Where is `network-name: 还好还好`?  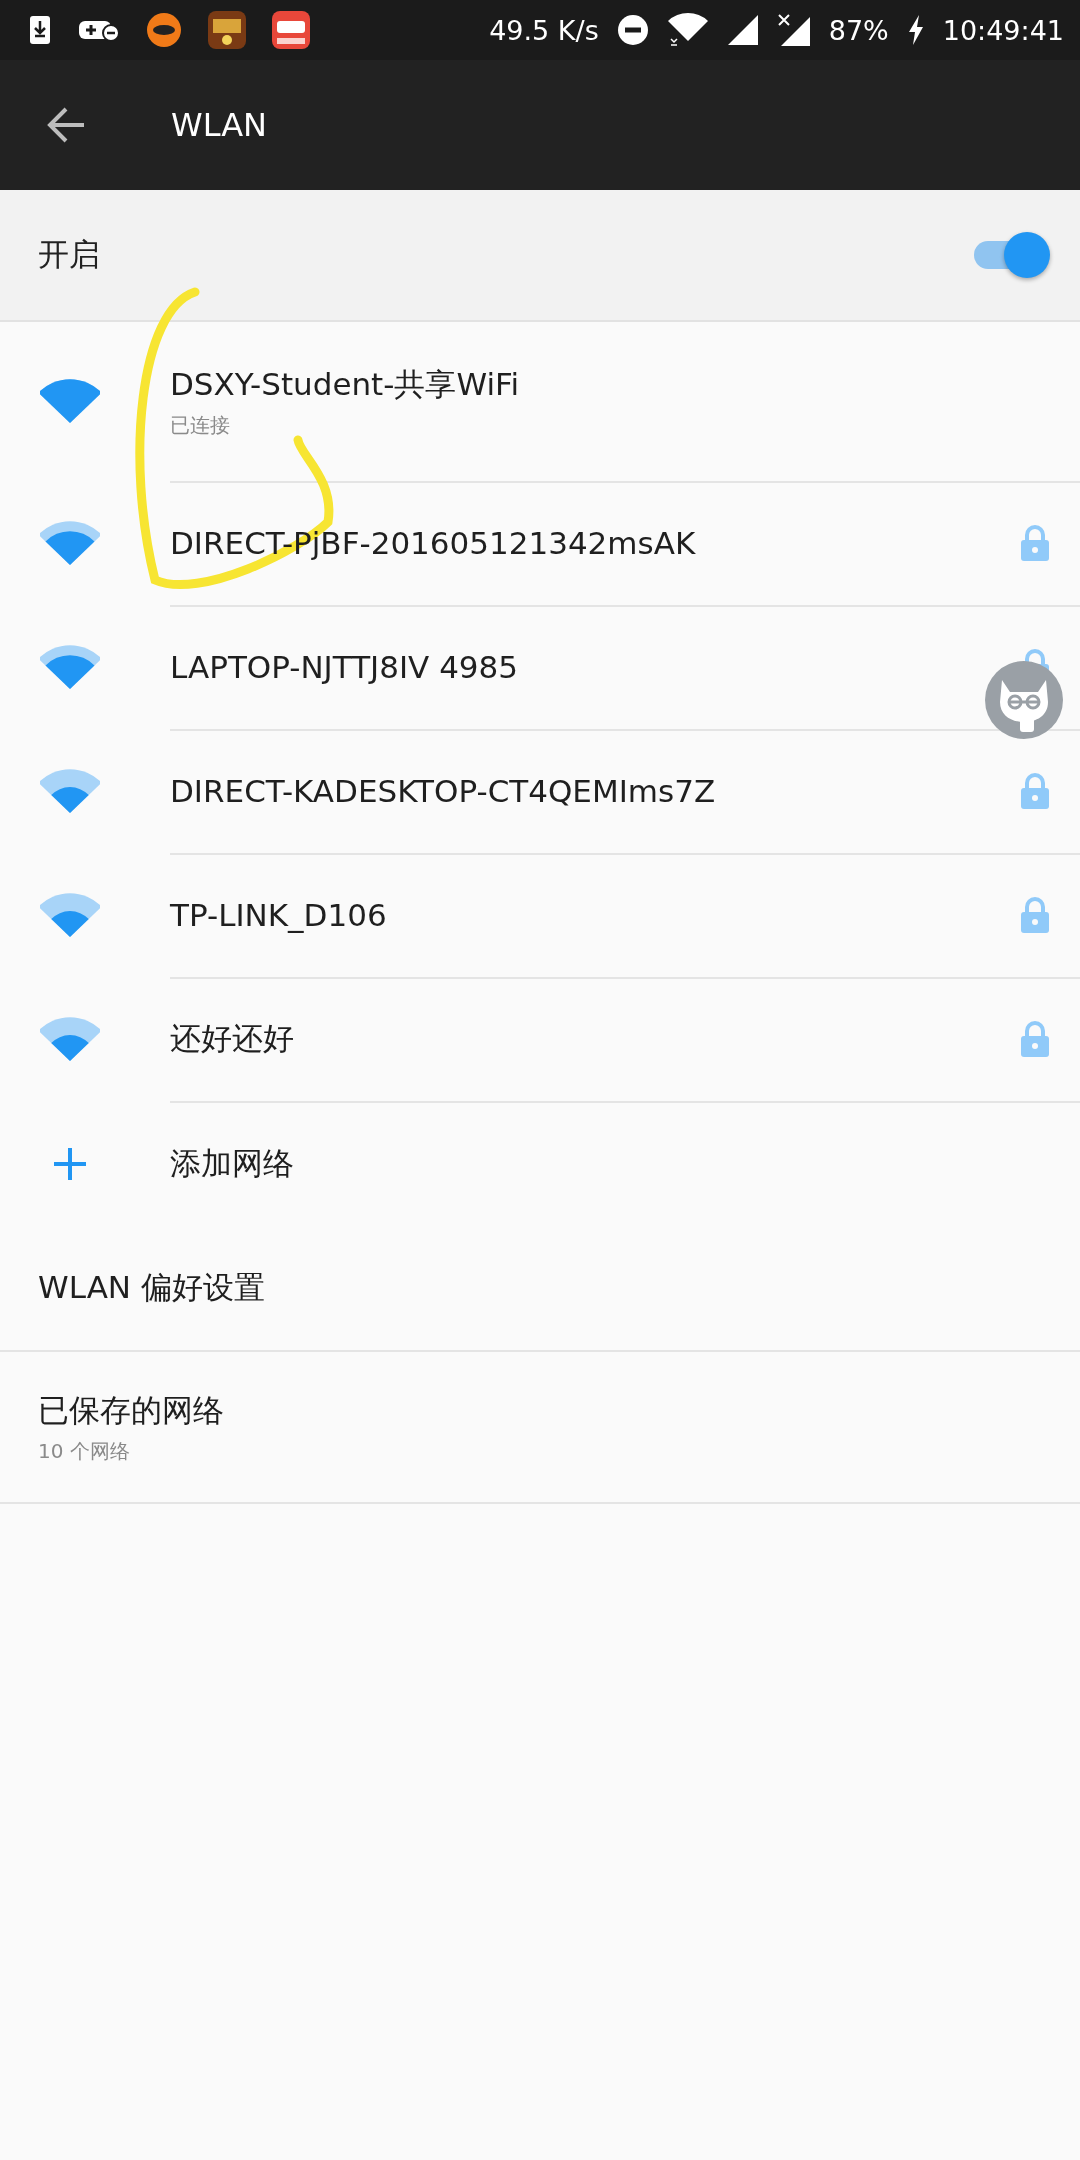 network-name: 还好还好 is located at coordinates (232, 1038).